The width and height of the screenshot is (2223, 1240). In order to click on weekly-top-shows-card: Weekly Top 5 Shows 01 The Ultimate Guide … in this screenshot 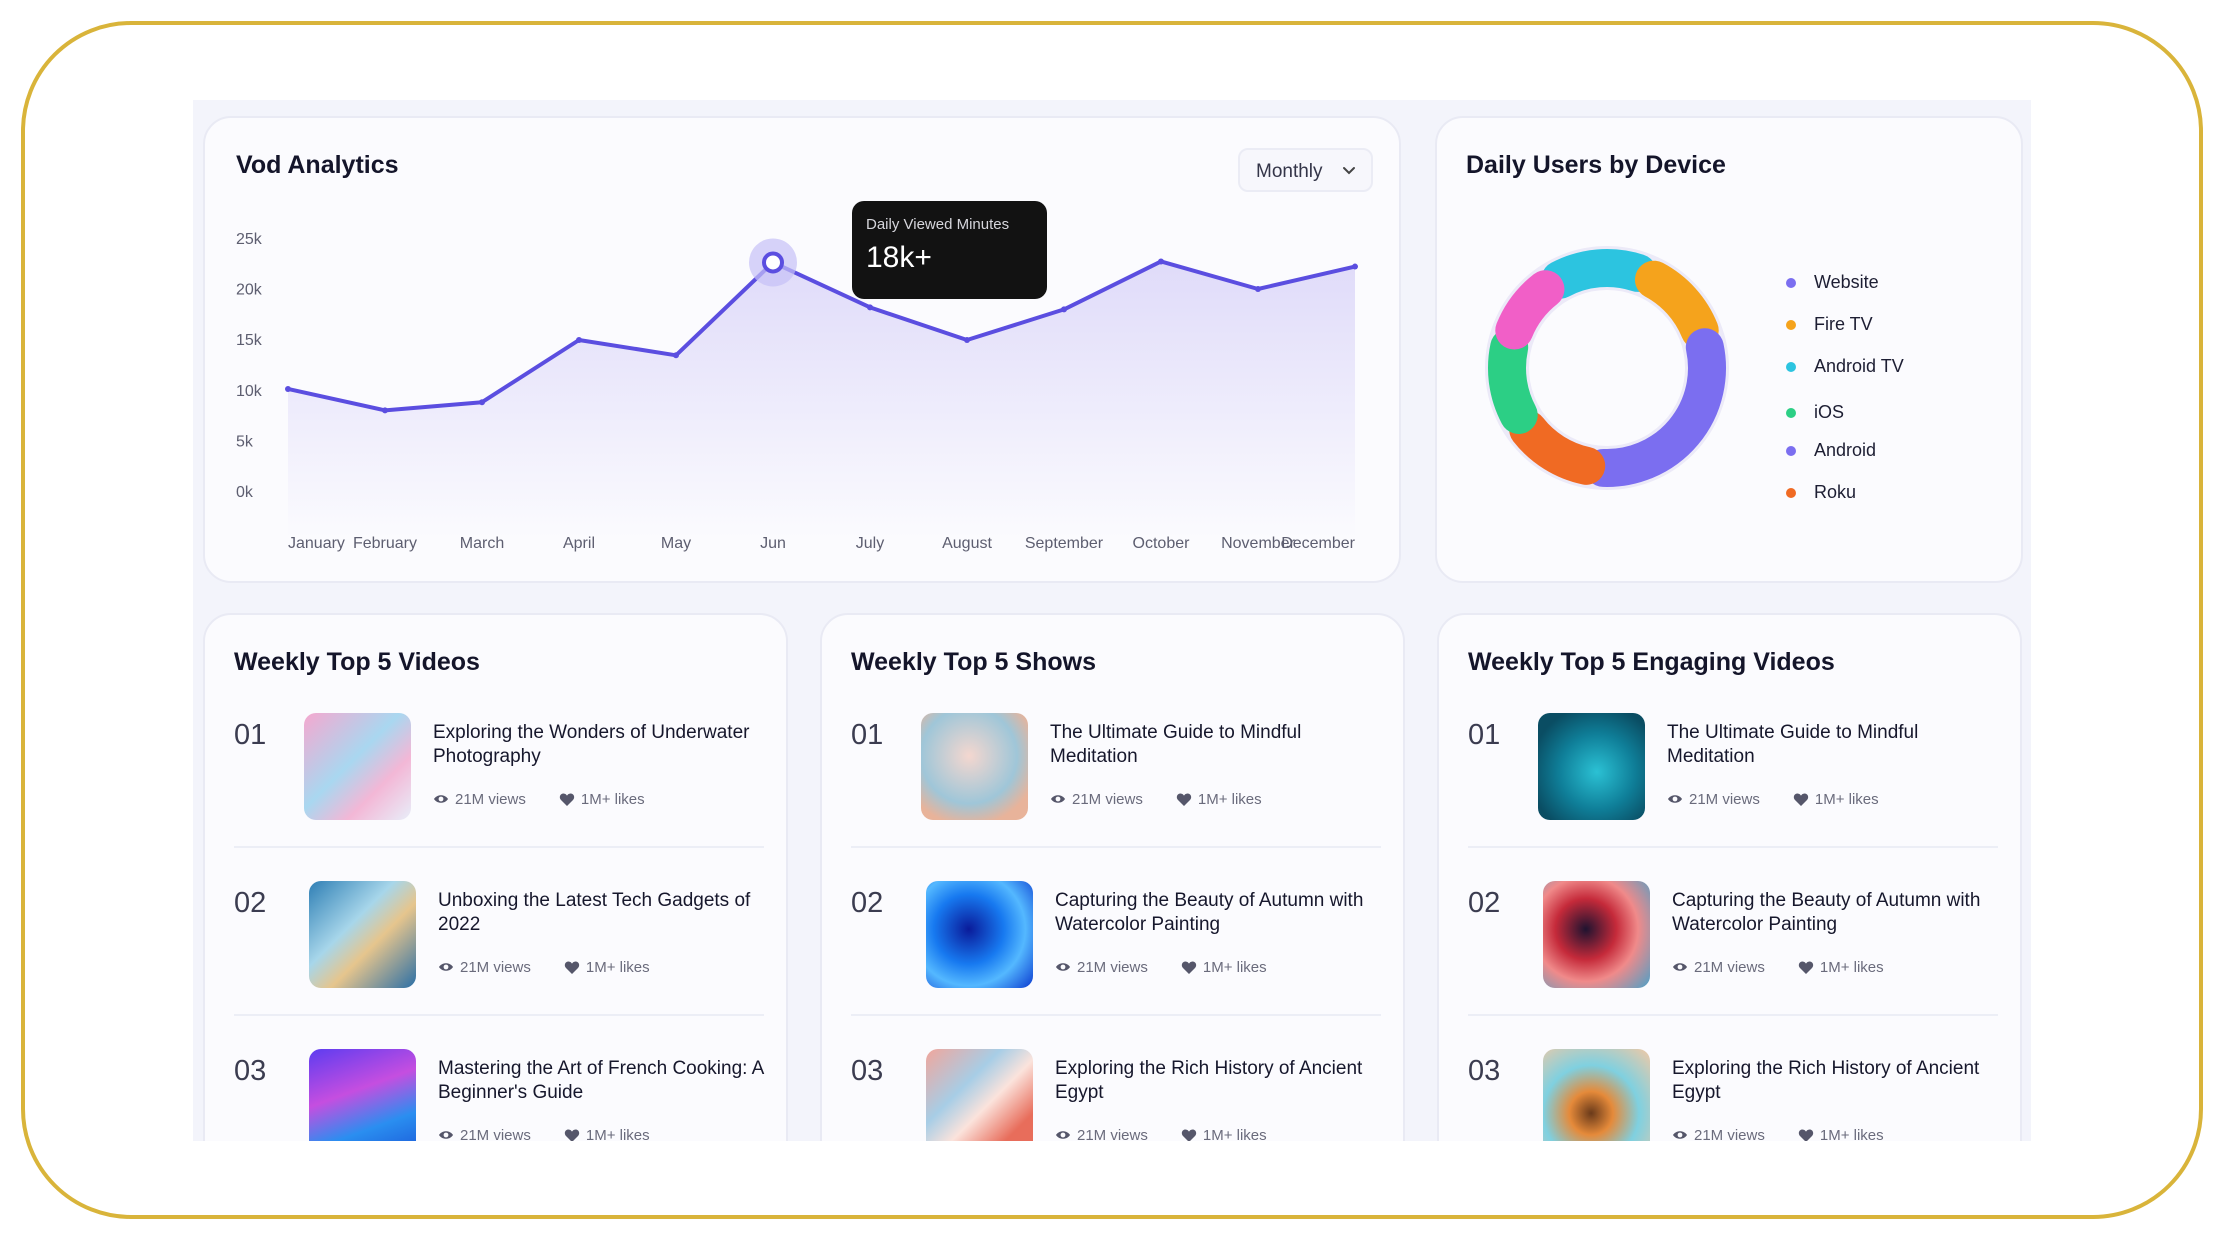, I will do `click(1112, 877)`.